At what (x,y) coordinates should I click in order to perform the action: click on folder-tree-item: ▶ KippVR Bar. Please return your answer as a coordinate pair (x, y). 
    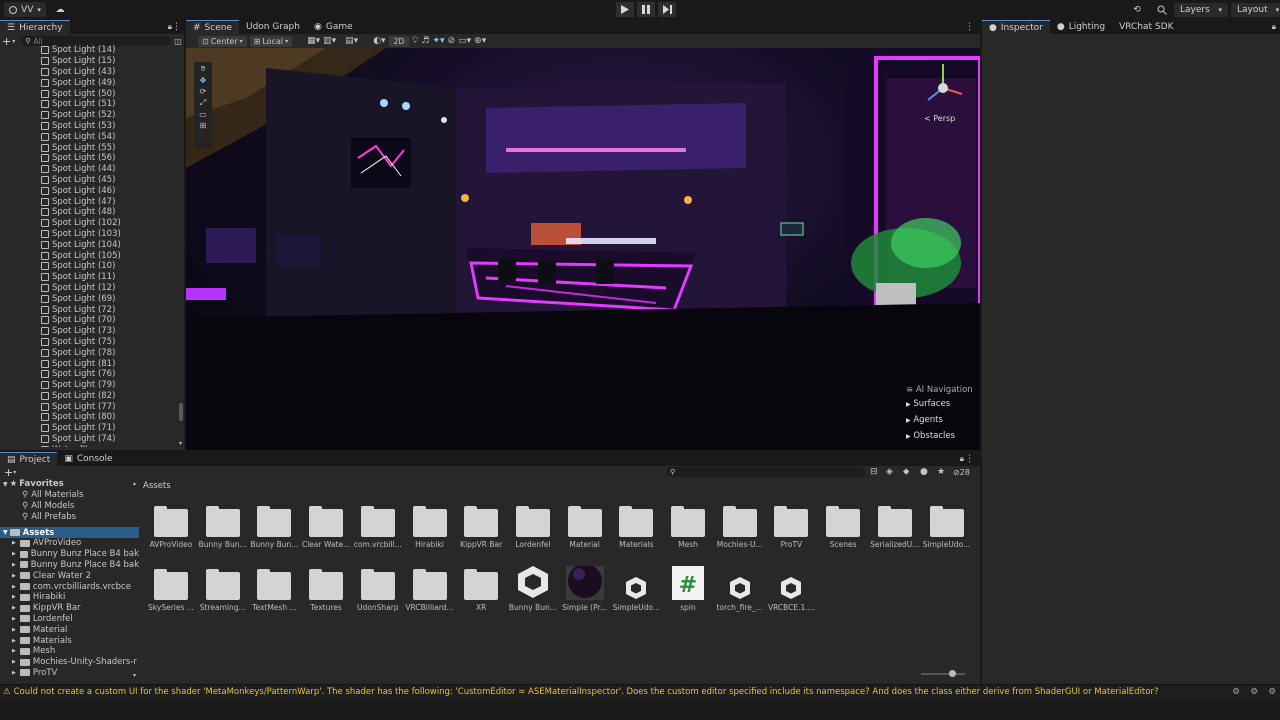
    Looking at the image, I should click on (69, 608).